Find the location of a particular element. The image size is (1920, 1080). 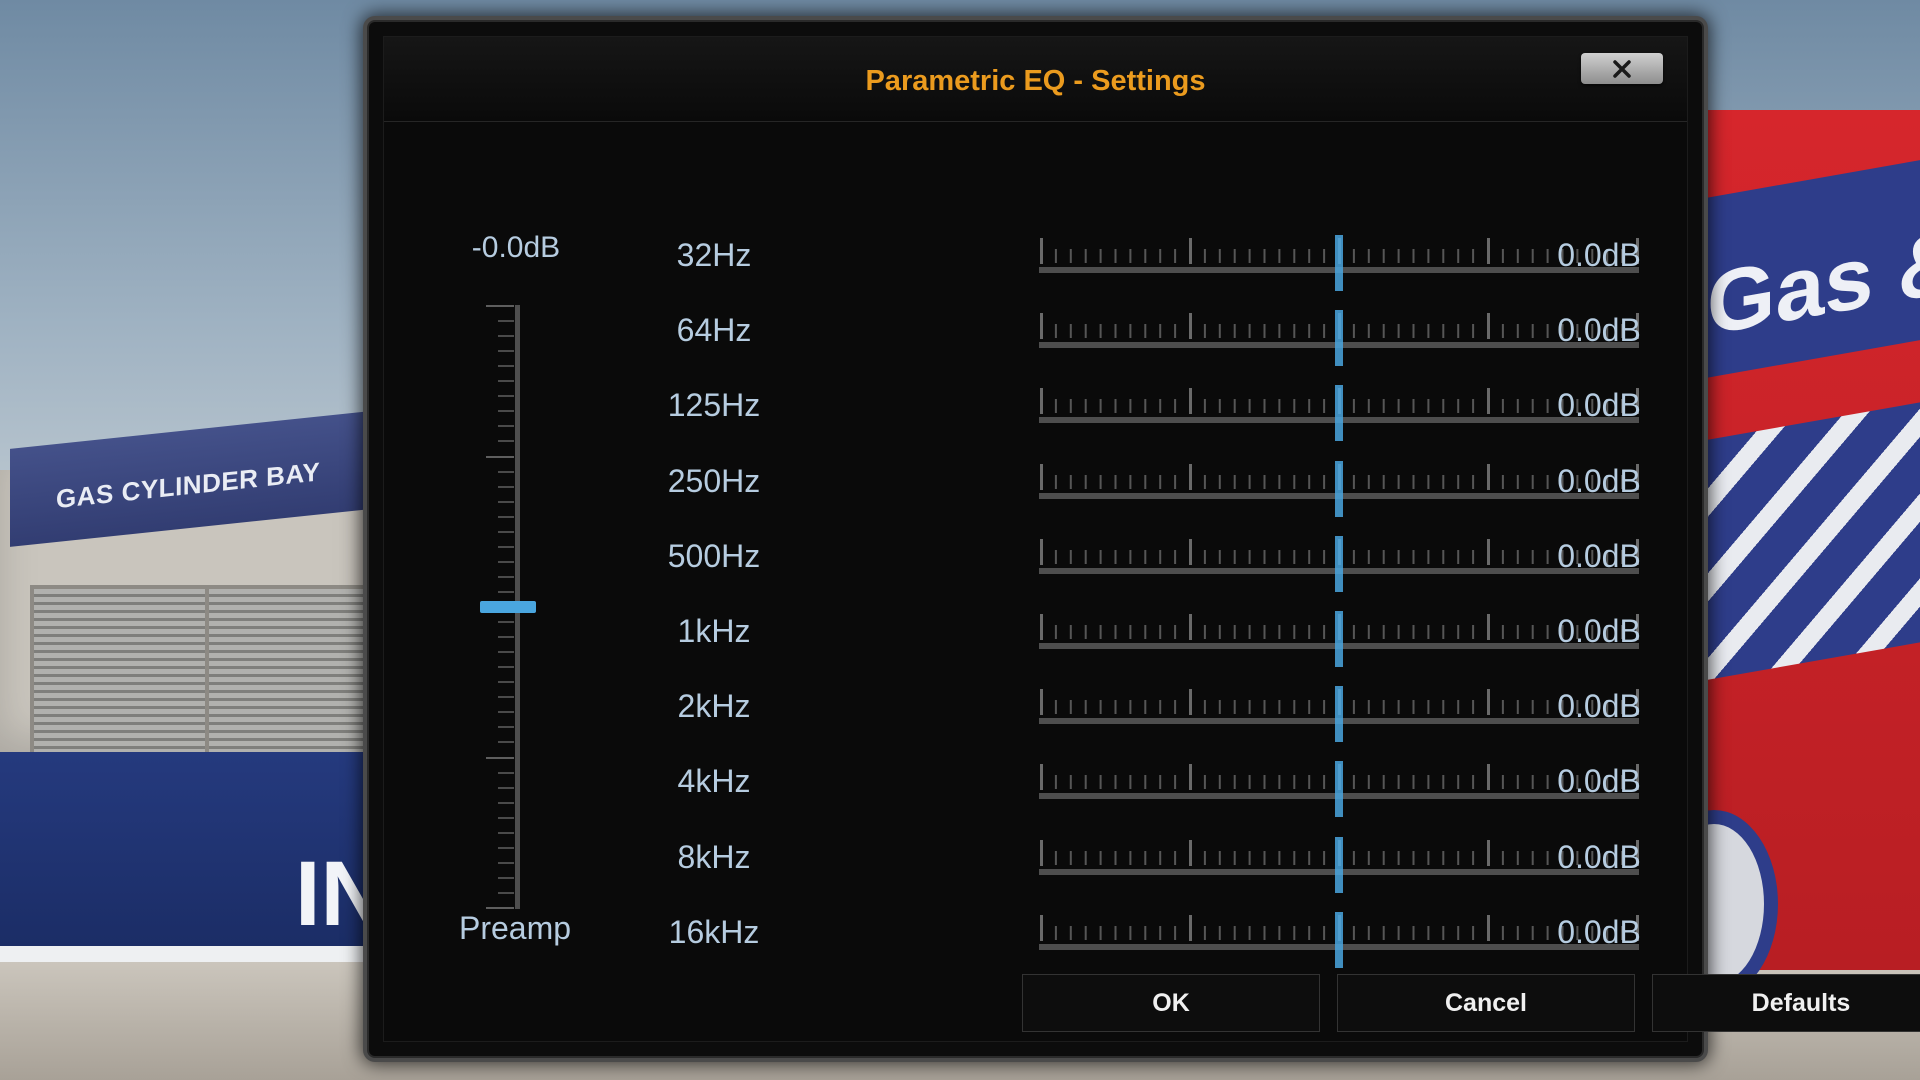

right-stripes is located at coordinates (1810, 540).